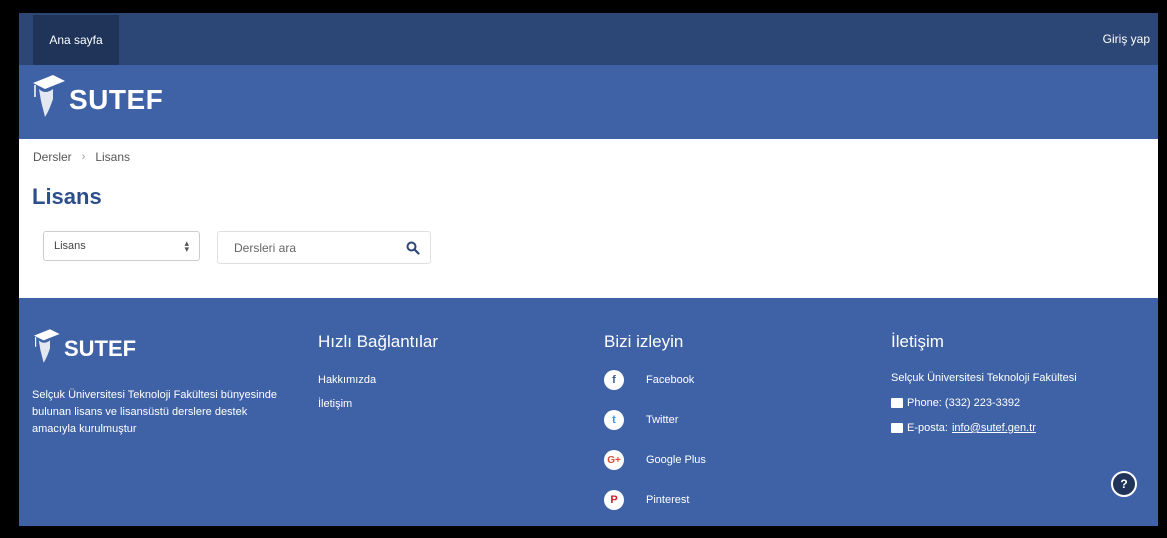 This screenshot has width=1167, height=538. What do you see at coordinates (670, 380) in the screenshot?
I see `social-label: Facebook` at bounding box center [670, 380].